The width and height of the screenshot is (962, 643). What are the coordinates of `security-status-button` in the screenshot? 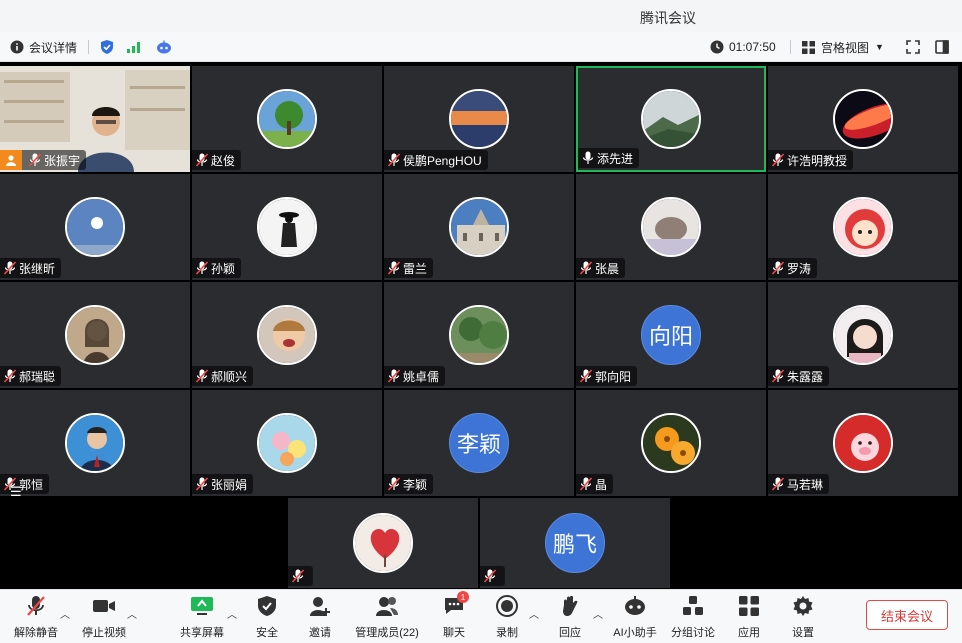 It's located at (107, 47).